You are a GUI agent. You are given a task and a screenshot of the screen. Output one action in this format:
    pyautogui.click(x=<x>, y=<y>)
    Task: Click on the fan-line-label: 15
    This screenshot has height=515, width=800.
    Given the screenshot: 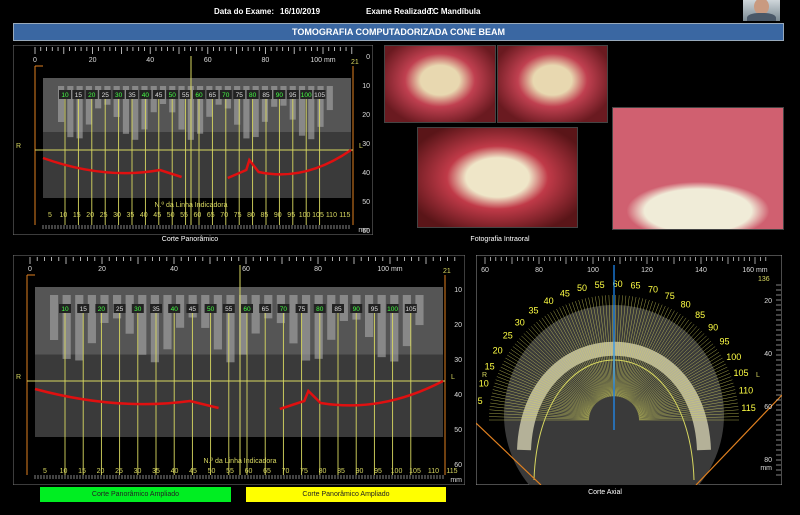 What is the action you would take?
    pyautogui.click(x=490, y=367)
    